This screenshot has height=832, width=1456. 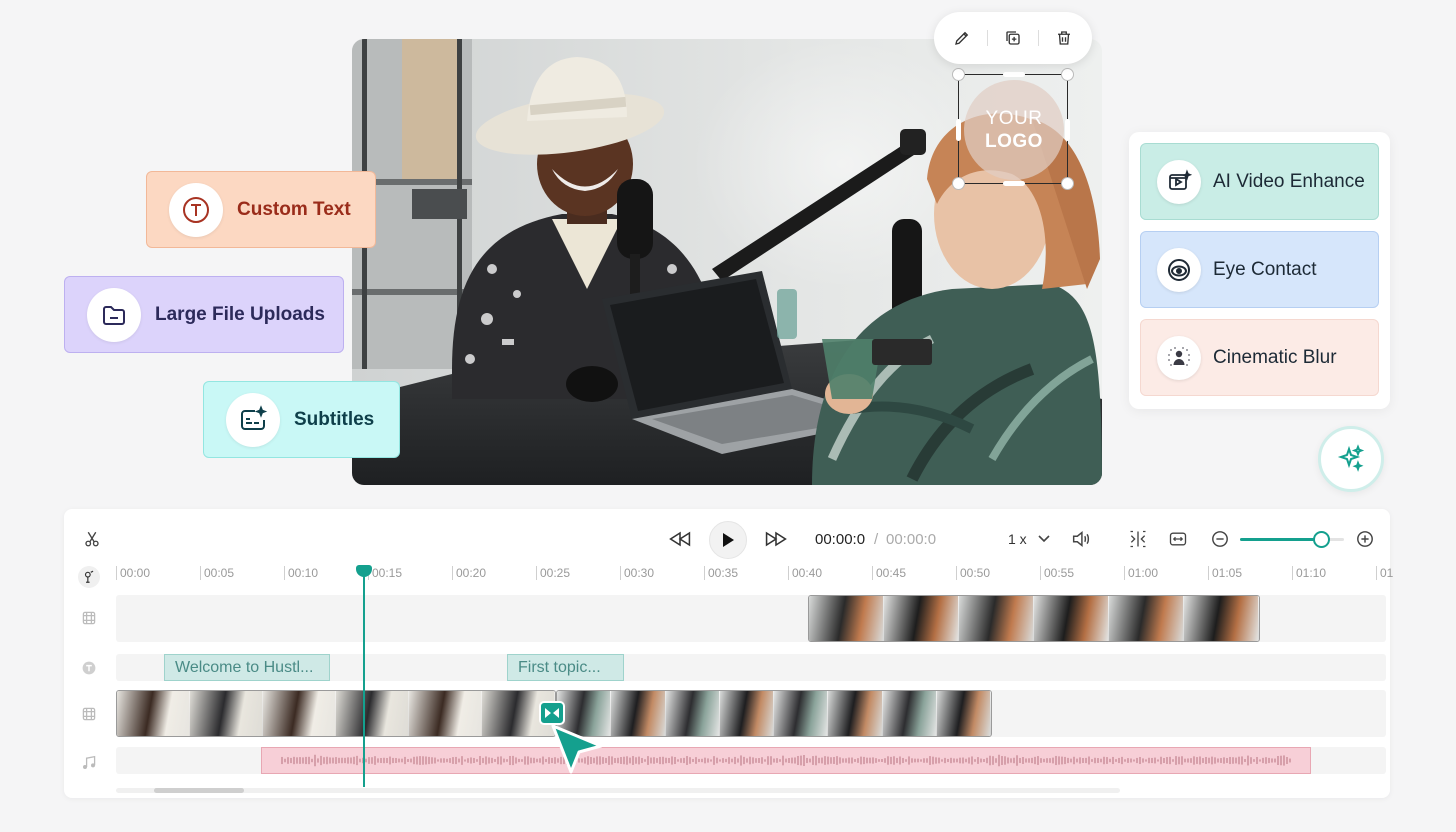 I want to click on overlay-video-clip, so click(x=1034, y=618).